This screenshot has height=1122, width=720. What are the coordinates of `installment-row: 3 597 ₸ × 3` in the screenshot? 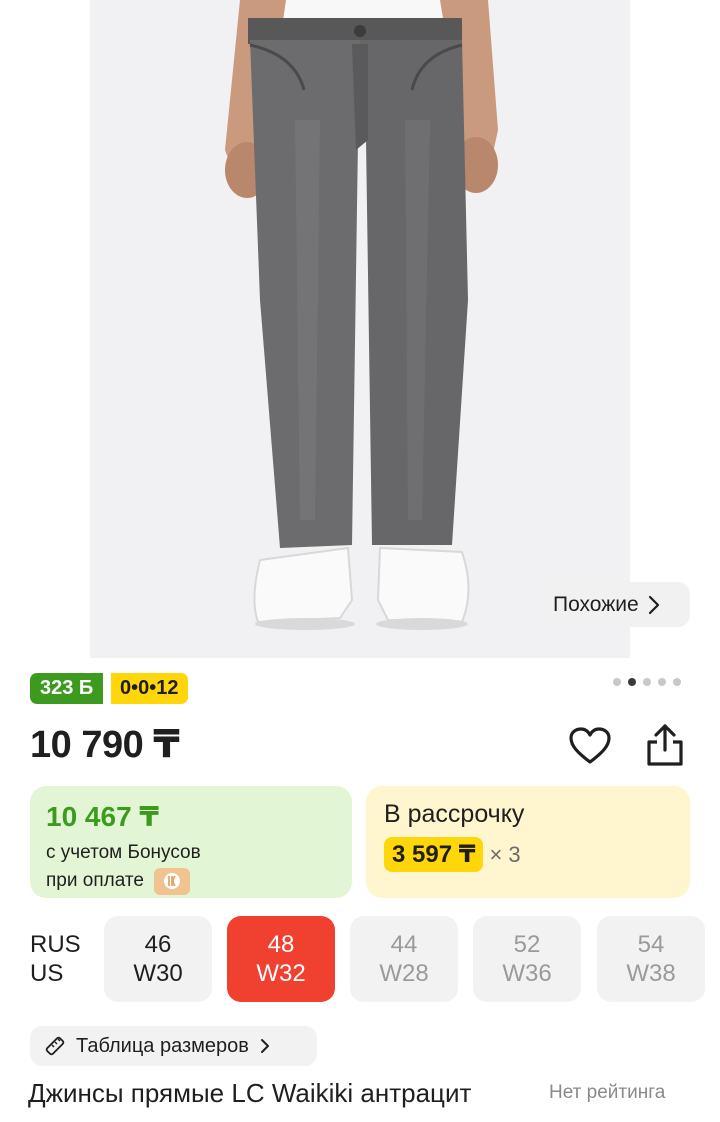 It's located at (528, 854).